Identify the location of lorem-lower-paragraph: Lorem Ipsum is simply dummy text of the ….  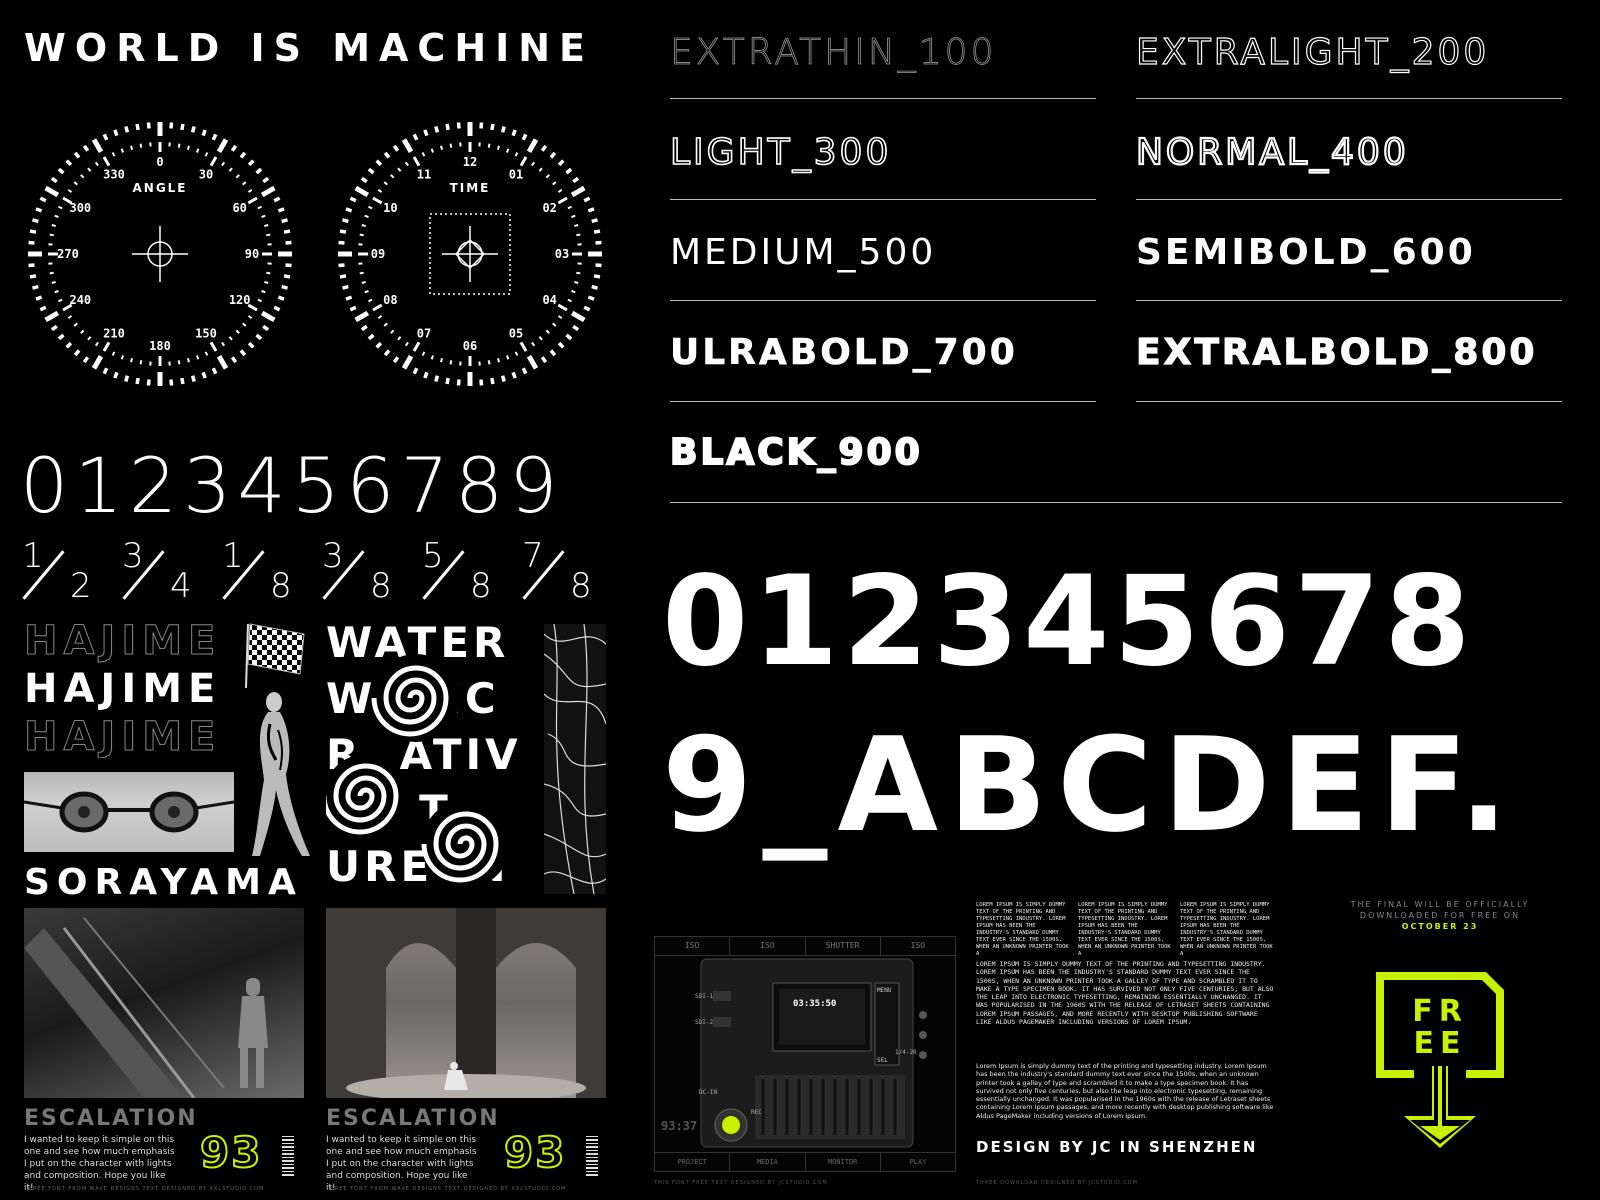
(1125, 1091).